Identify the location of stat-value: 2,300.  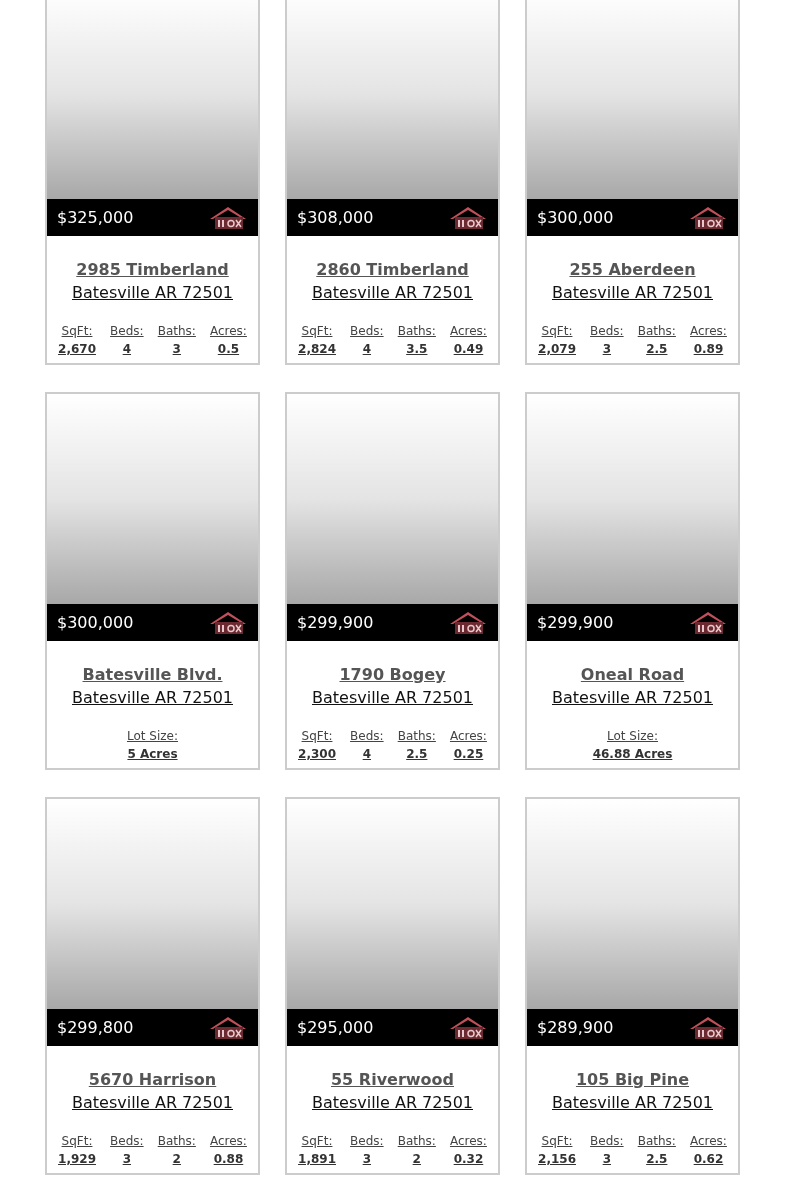
(317, 754).